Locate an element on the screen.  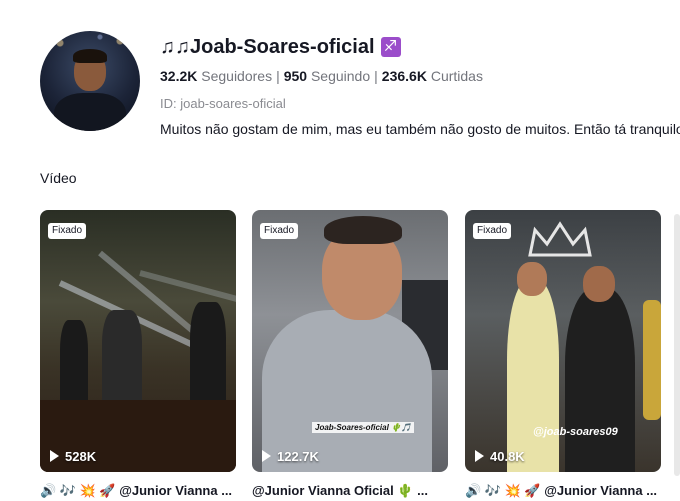
view-count: 122.7K is located at coordinates (290, 456).